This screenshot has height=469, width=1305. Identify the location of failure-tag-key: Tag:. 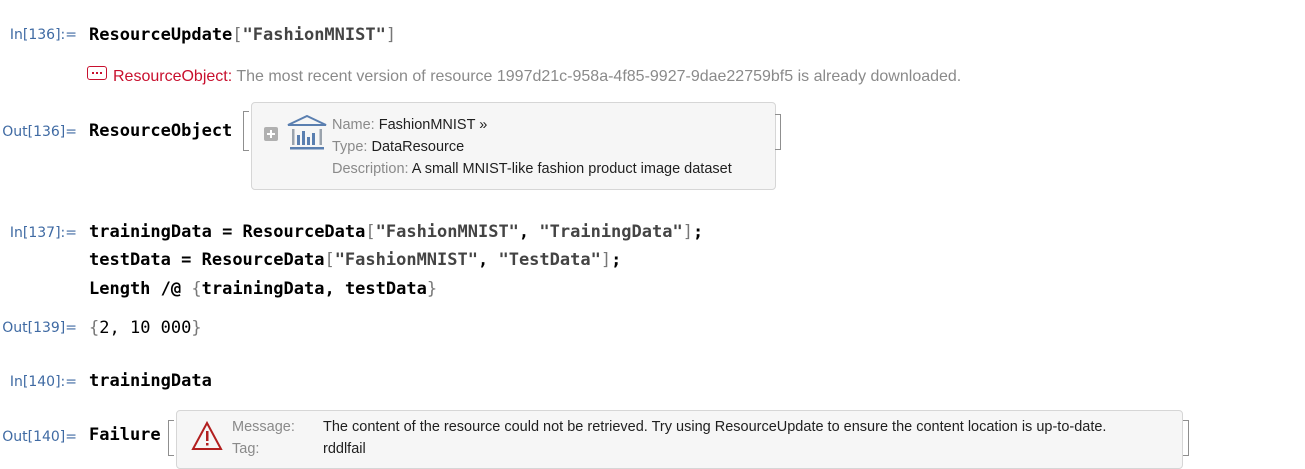
(246, 449).